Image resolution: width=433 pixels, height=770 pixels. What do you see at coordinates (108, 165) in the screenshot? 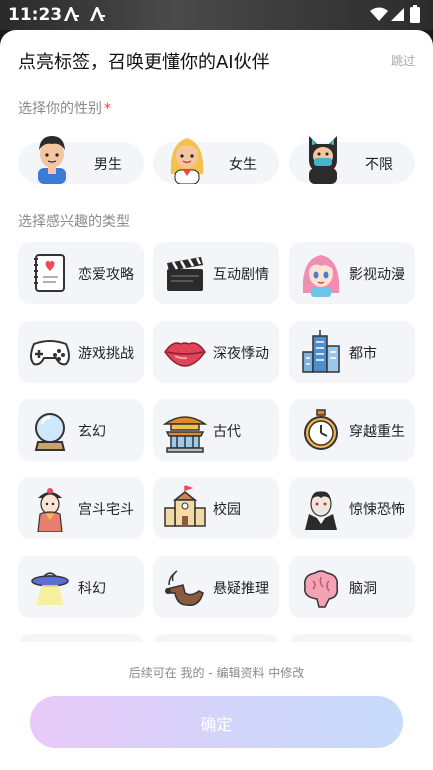
I see `gender-label-male: 男生` at bounding box center [108, 165].